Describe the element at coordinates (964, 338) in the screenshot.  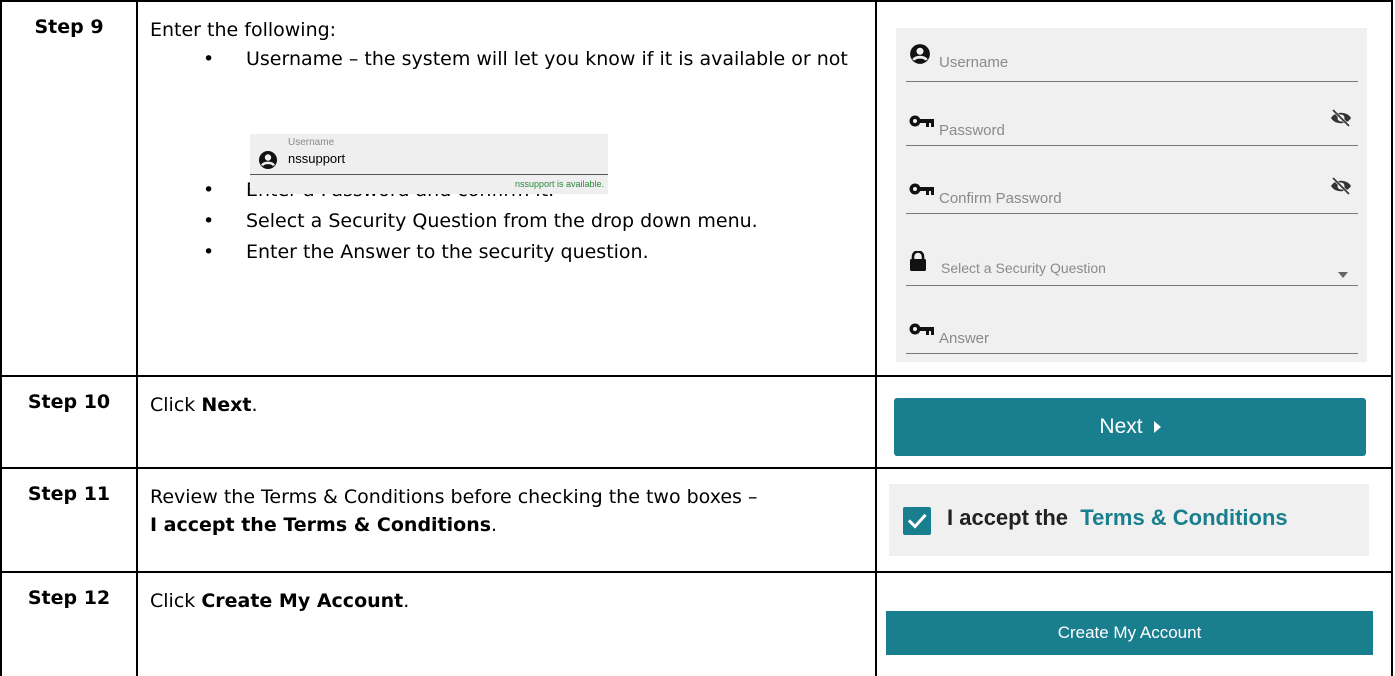
I see `answer-placeholder: Answer` at that location.